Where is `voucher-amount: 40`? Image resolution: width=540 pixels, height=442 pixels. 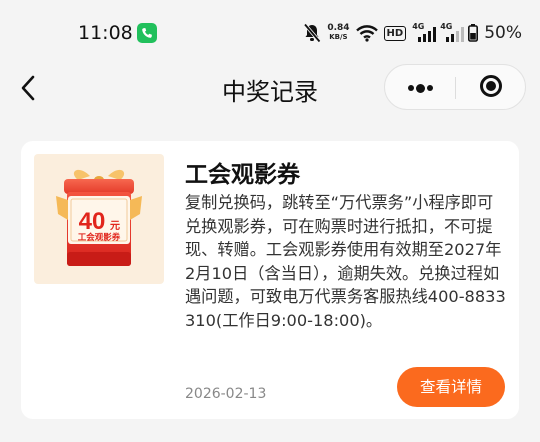 voucher-amount: 40 is located at coordinates (92, 221).